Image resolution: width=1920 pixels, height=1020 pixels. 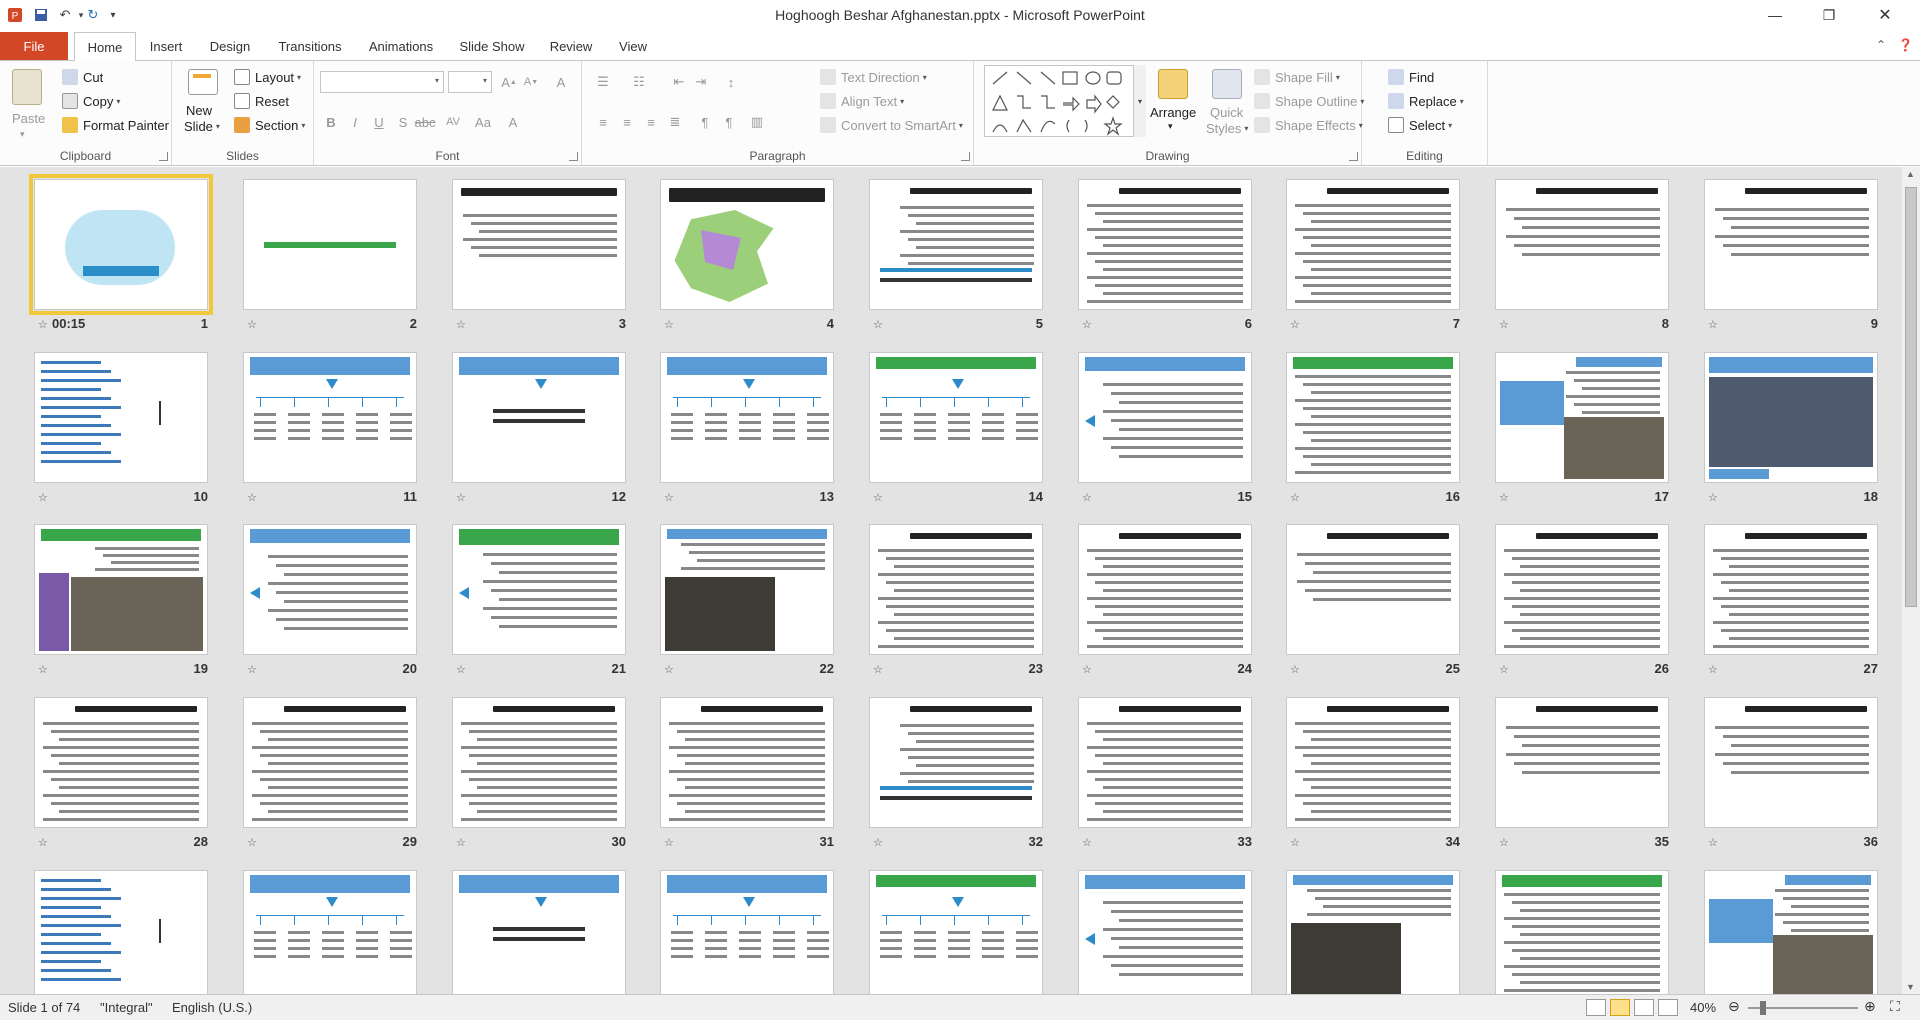 I want to click on quick-styles-button-line2: Styles ▾, so click(x=1227, y=128).